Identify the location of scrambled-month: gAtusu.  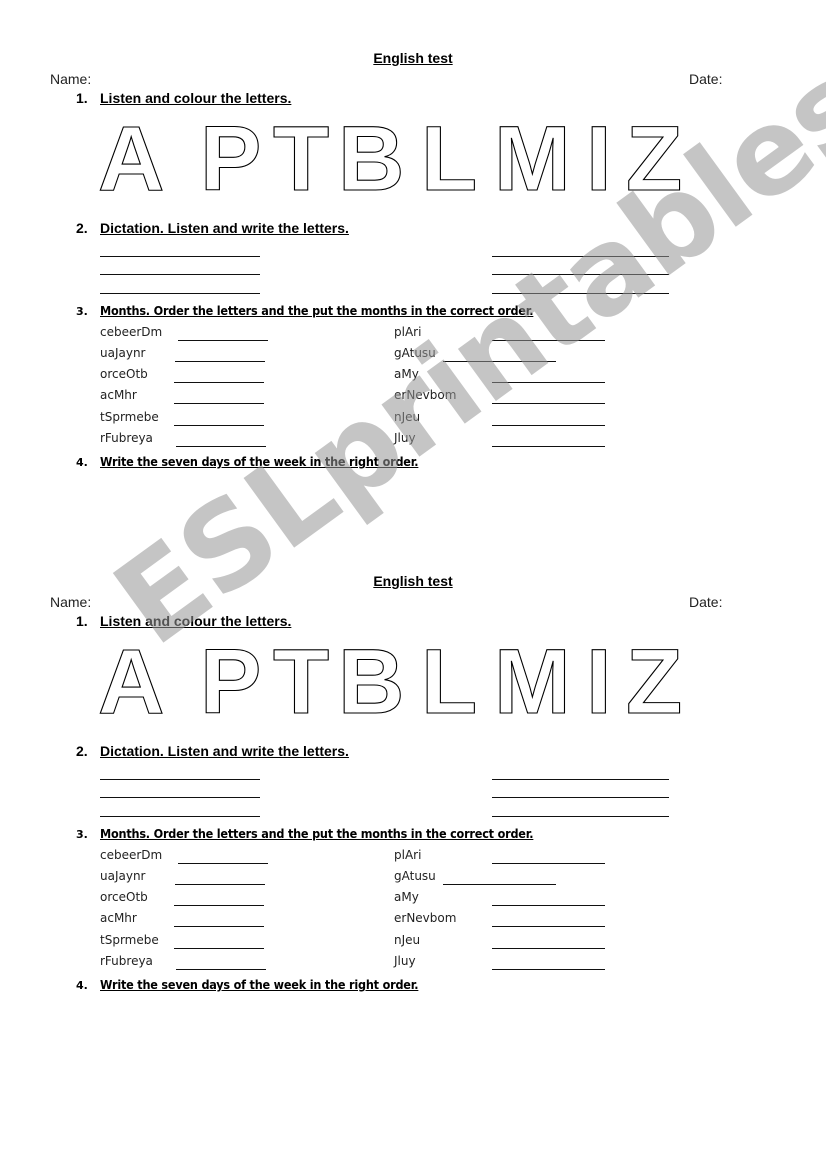
(415, 876).